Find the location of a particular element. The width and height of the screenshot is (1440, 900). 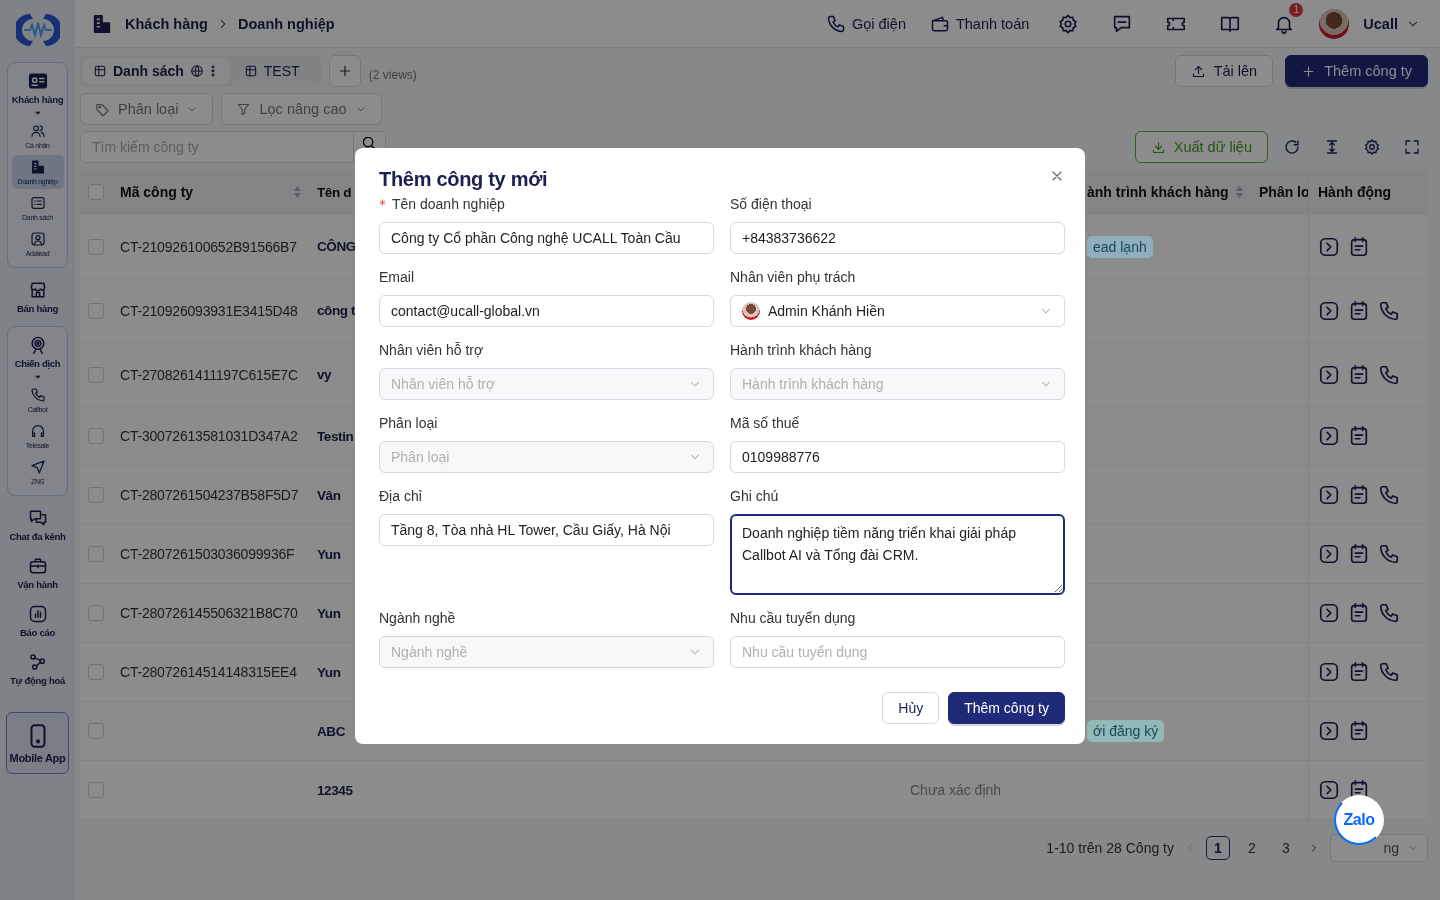

field-label: Ngành nghề is located at coordinates (418, 618).